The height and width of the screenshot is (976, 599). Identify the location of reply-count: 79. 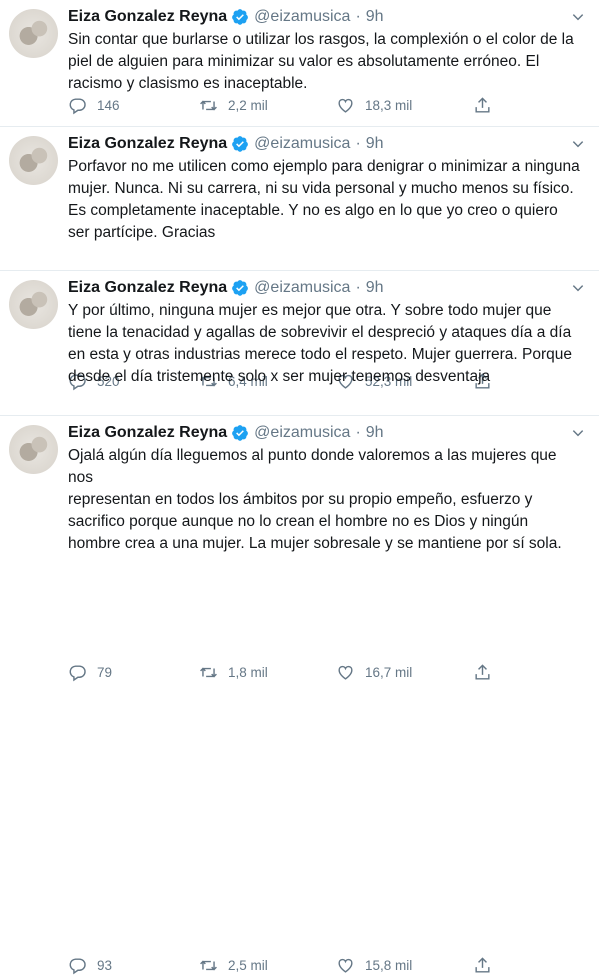
(105, 672).